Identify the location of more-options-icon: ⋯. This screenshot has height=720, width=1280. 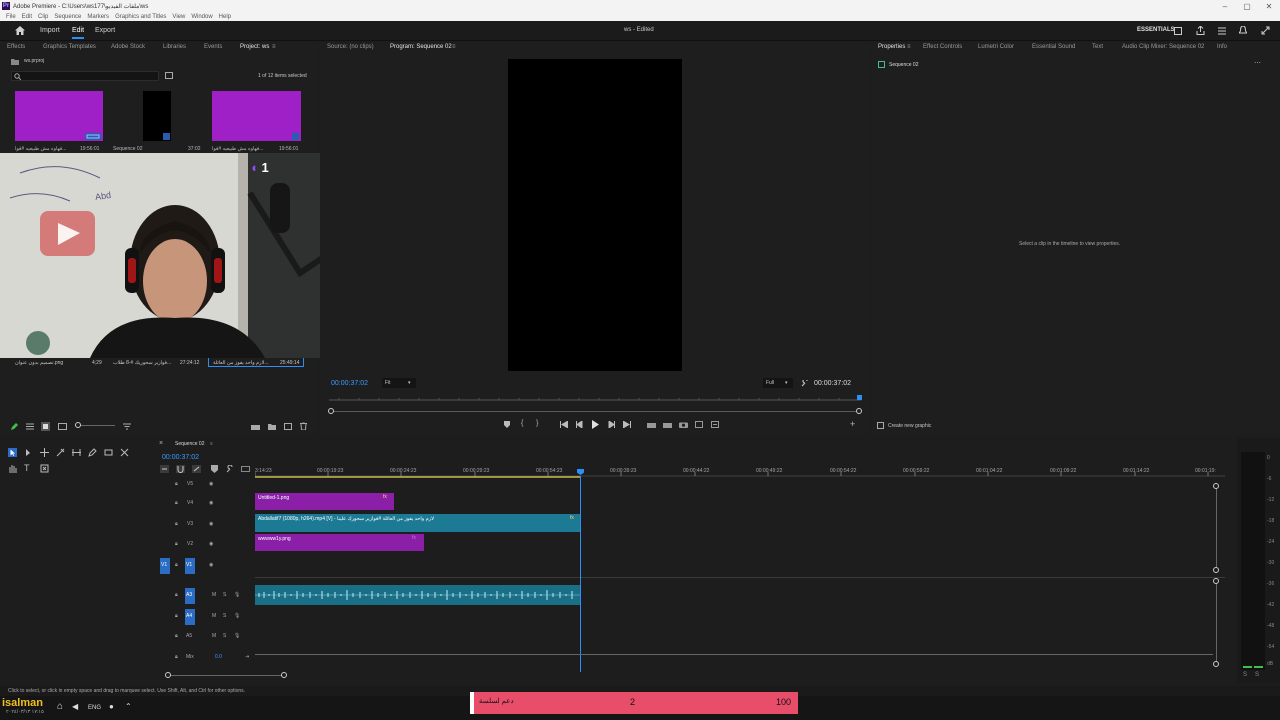
(1257, 63).